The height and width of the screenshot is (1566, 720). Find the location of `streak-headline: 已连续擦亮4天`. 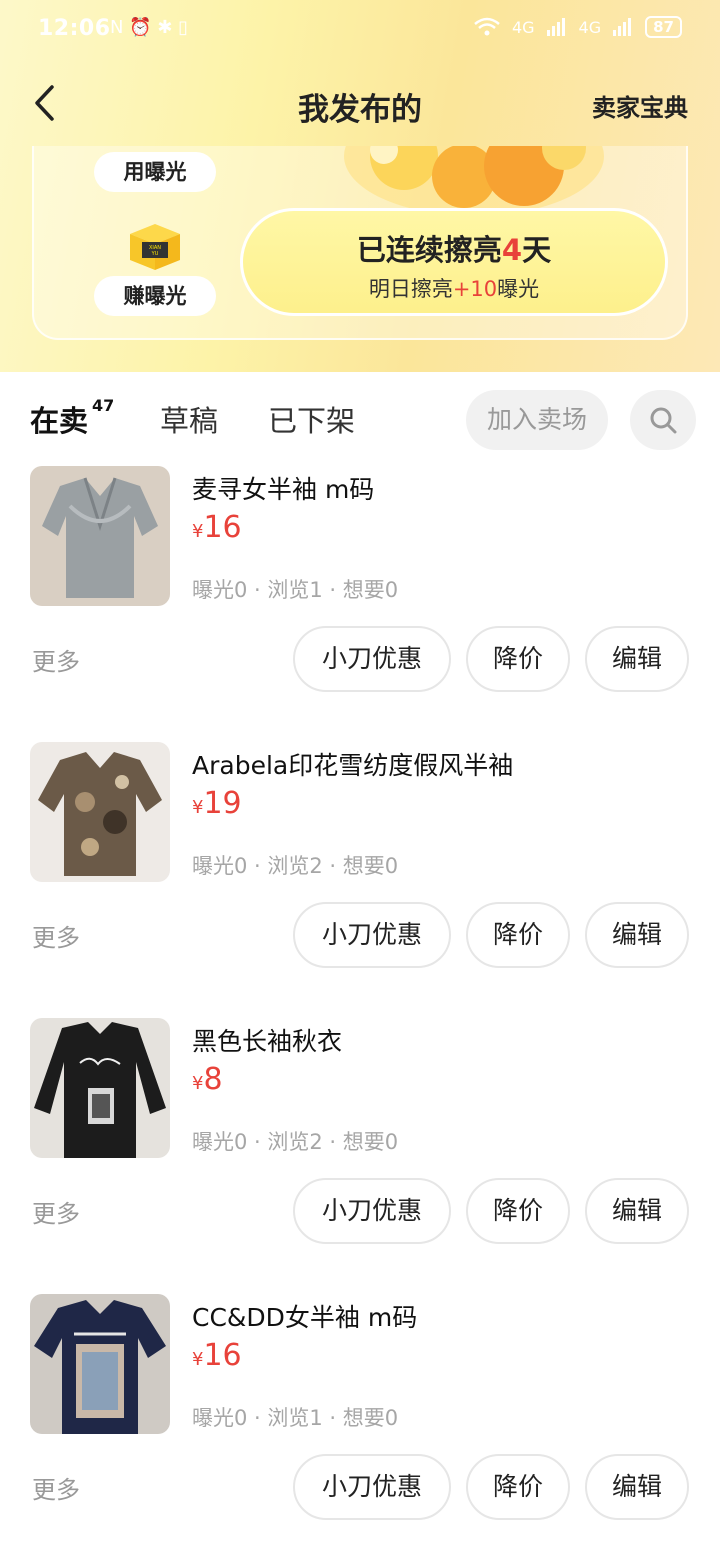

streak-headline: 已连续擦亮4天 is located at coordinates (454, 250).